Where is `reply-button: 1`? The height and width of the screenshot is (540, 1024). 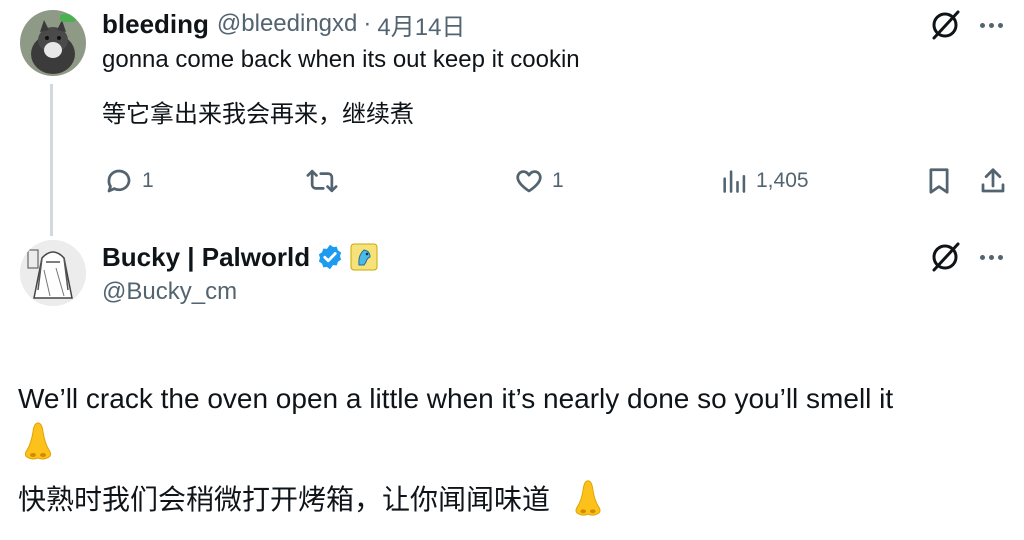
reply-button: 1 is located at coordinates (129, 181).